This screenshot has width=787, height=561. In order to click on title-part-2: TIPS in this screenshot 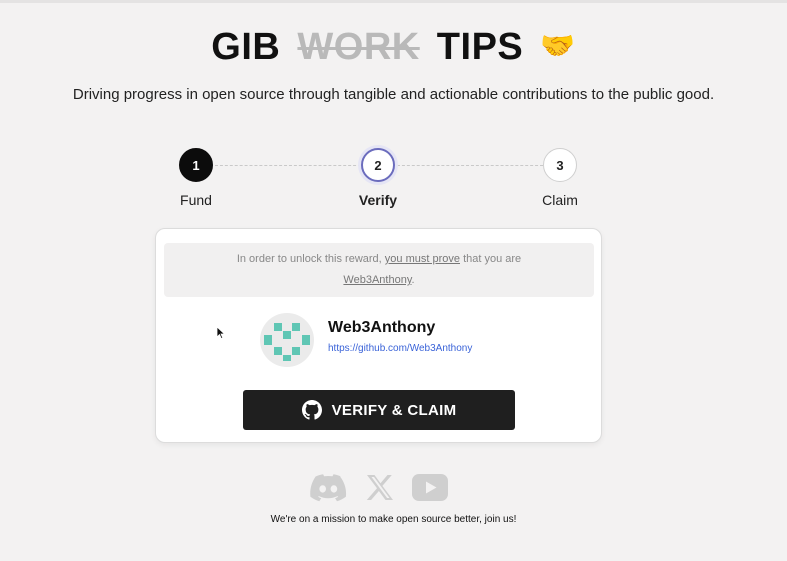, I will do `click(480, 47)`.